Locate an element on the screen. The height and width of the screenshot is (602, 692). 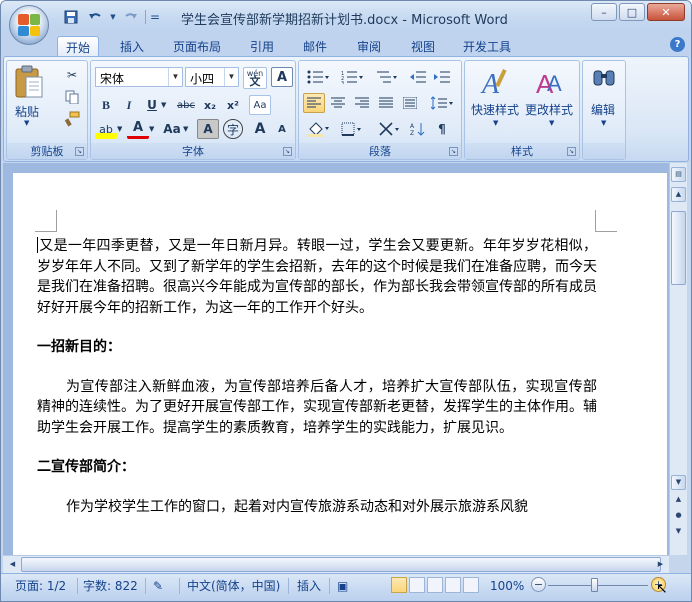
vertical-scroll-thumb is located at coordinates (678, 248).